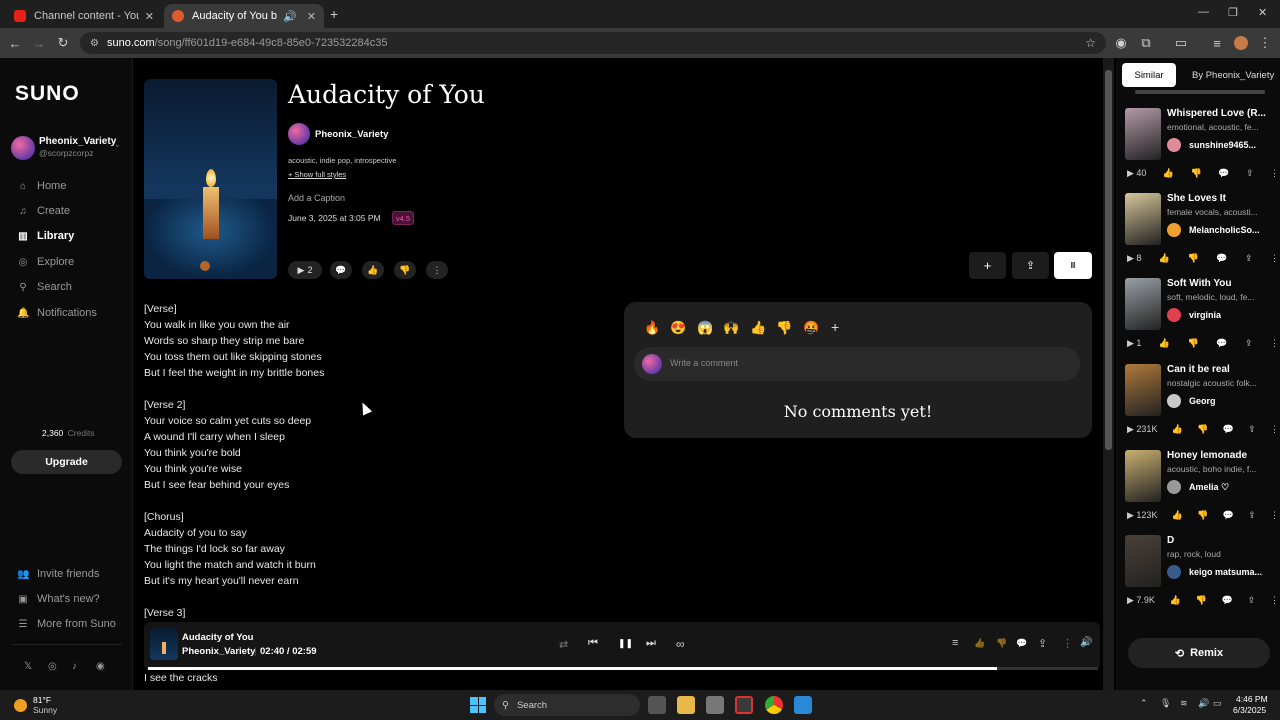  What do you see at coordinates (1165, 703) in the screenshot?
I see `microphone-icon: 🎙` at bounding box center [1165, 703].